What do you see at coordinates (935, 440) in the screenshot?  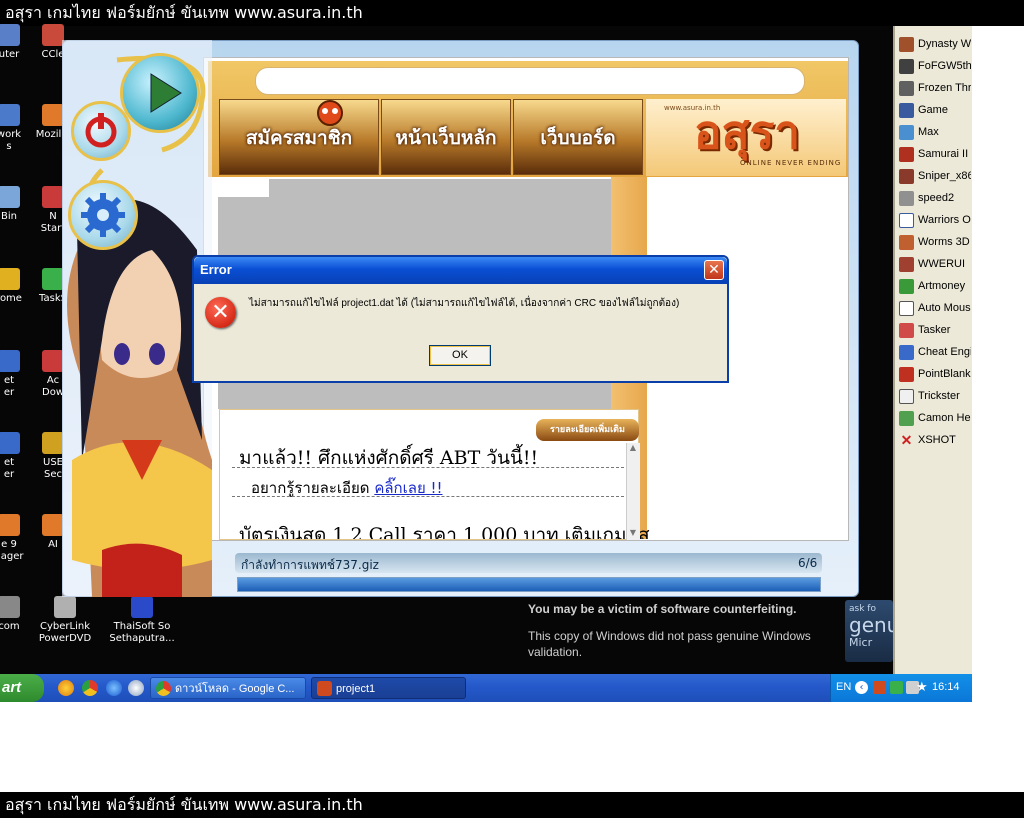 I see `quicklaunch-item: ✕ XSHOT` at bounding box center [935, 440].